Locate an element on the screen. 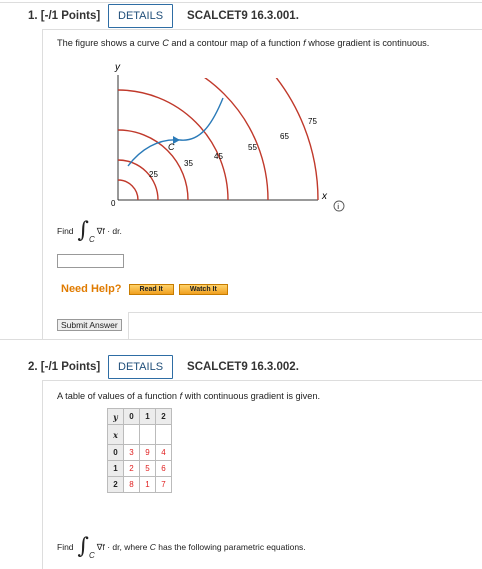 The height and width of the screenshot is (569, 482). svg-text: i is located at coordinates (338, 207).